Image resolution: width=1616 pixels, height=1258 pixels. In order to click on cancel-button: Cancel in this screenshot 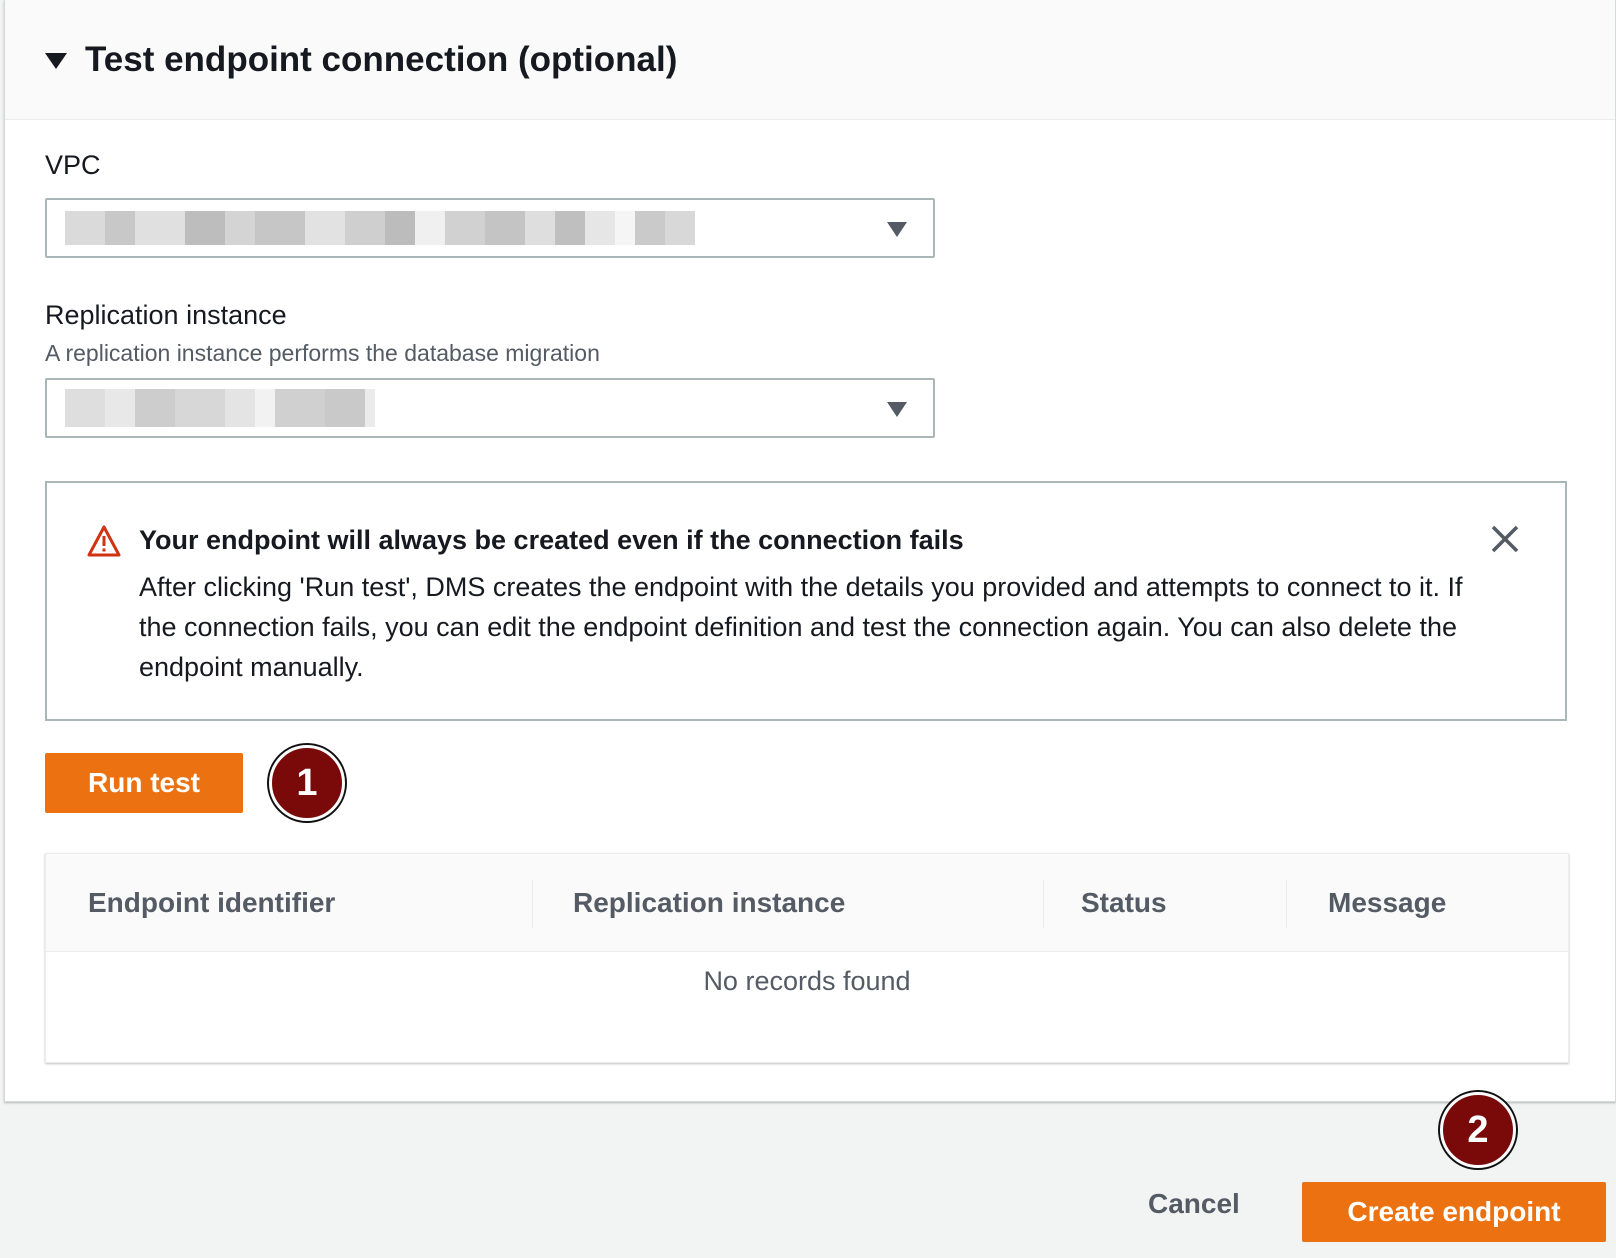, I will do `click(1194, 1204)`.